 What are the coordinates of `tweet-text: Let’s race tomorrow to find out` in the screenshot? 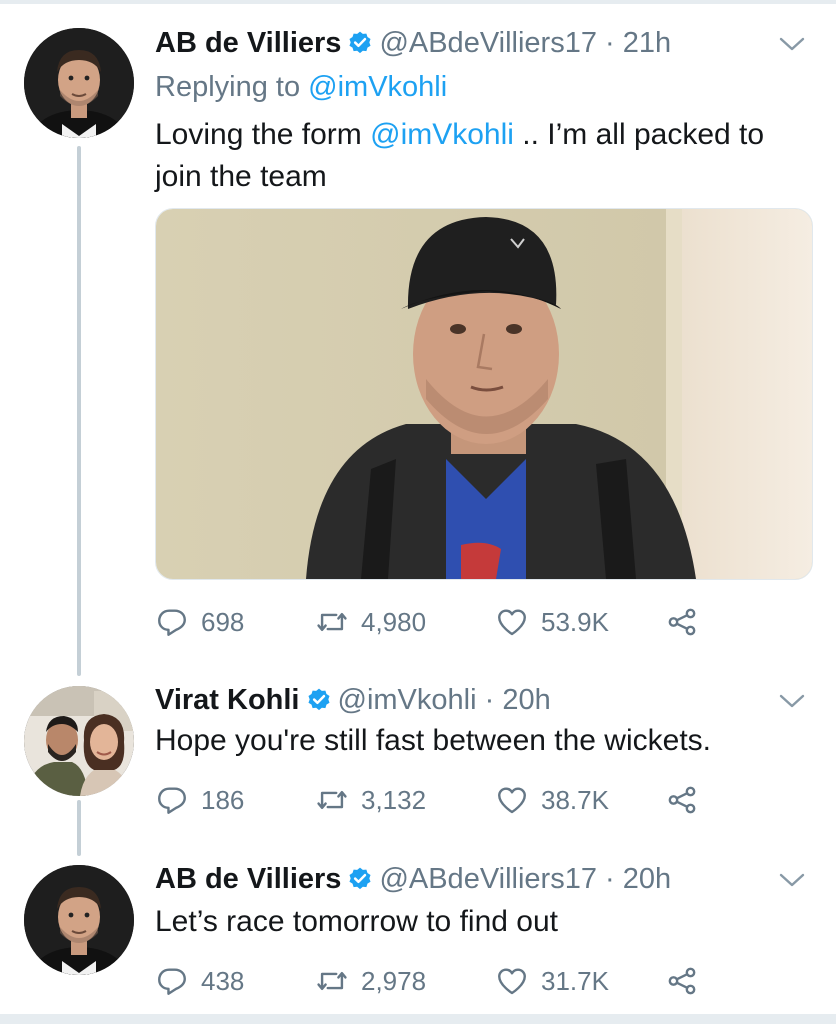 It's located at (356, 921).